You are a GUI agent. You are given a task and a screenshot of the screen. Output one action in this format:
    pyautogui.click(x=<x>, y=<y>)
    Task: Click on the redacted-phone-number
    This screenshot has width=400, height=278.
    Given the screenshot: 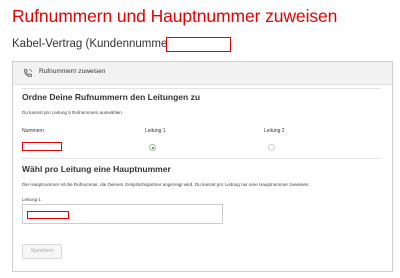 What is the action you would take?
    pyautogui.click(x=42, y=146)
    